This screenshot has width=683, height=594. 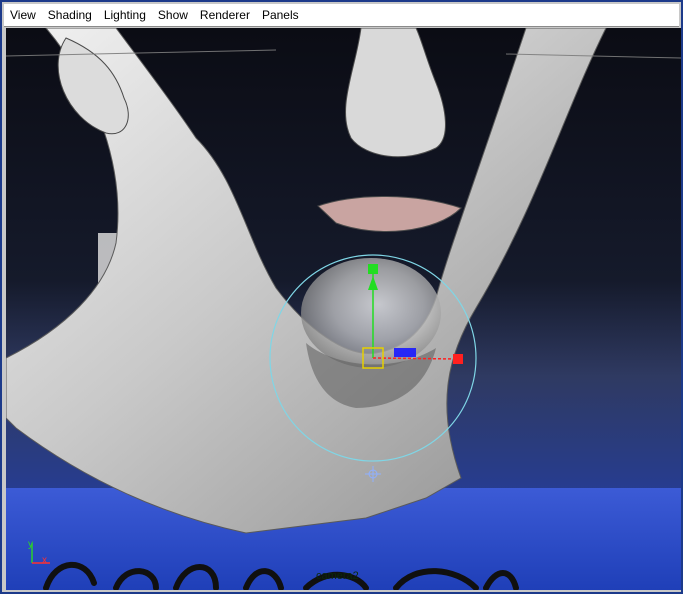 I want to click on axis-x-label: x, so click(x=44, y=560).